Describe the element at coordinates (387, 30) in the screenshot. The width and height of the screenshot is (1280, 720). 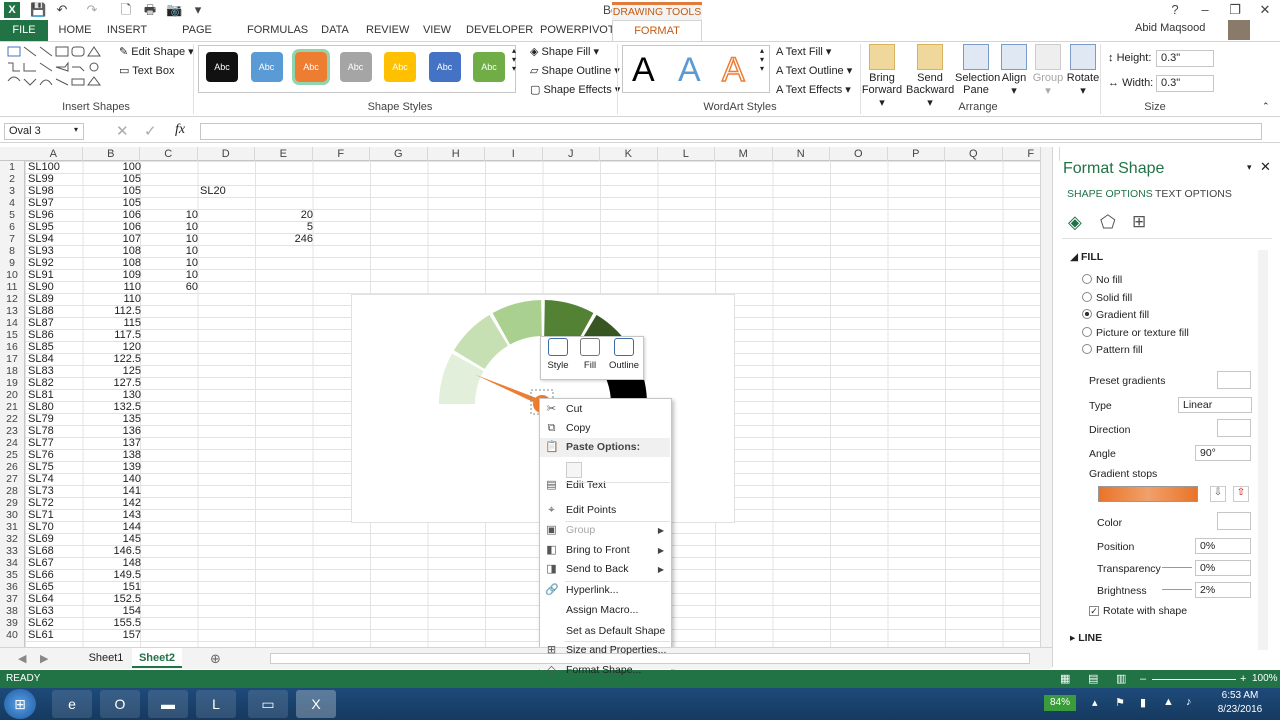
I see `tab-review: REVIEW` at that location.